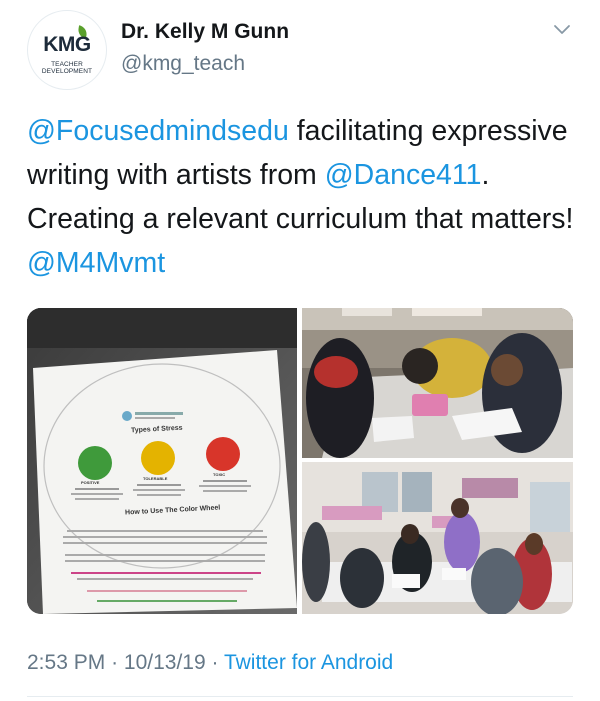  Describe the element at coordinates (67, 44) in the screenshot. I see `avatar-logo-text: KMG` at that location.